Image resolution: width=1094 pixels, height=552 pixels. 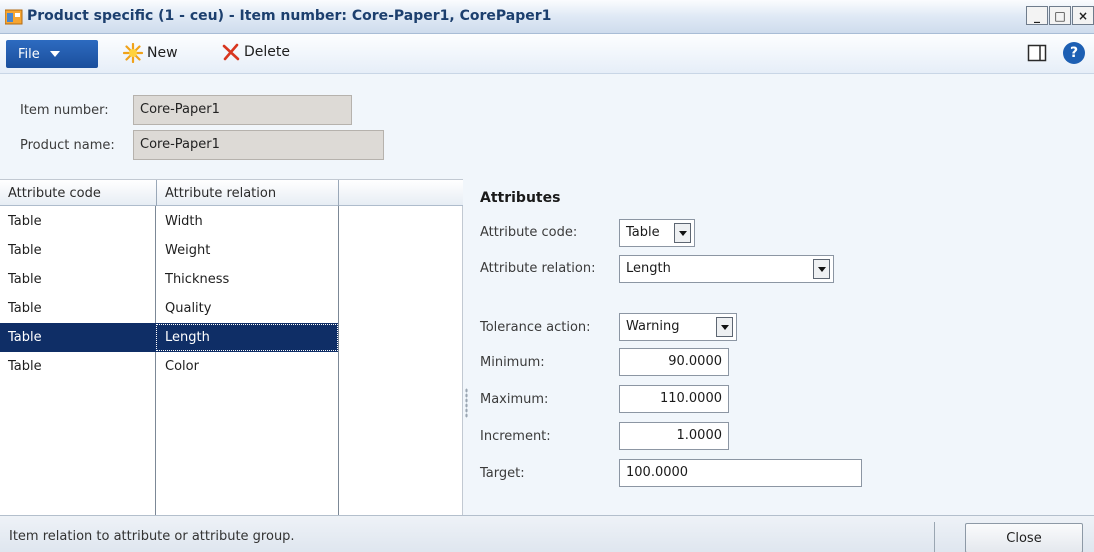 I want to click on close-button: Close, so click(x=1024, y=537).